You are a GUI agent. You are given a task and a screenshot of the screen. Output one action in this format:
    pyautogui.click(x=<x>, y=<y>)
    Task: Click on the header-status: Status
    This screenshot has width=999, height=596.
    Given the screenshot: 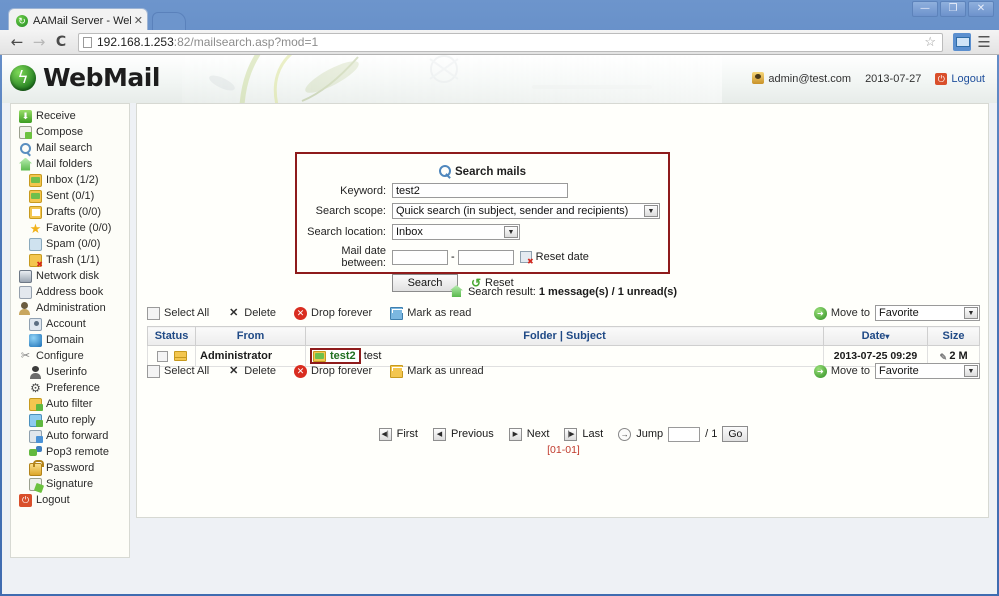 What is the action you would take?
    pyautogui.click(x=171, y=336)
    